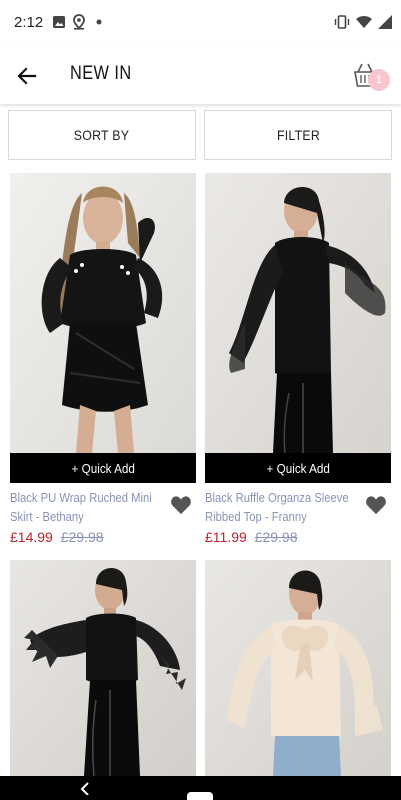 This screenshot has width=401, height=800. What do you see at coordinates (101, 73) in the screenshot?
I see `page-title: NEW IN` at bounding box center [101, 73].